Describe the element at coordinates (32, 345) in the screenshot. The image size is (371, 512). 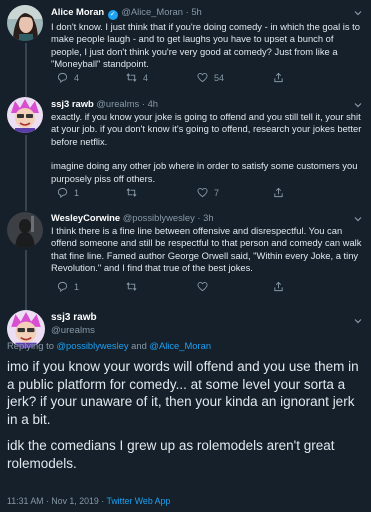
I see `replying-to-label: Replying to` at that location.